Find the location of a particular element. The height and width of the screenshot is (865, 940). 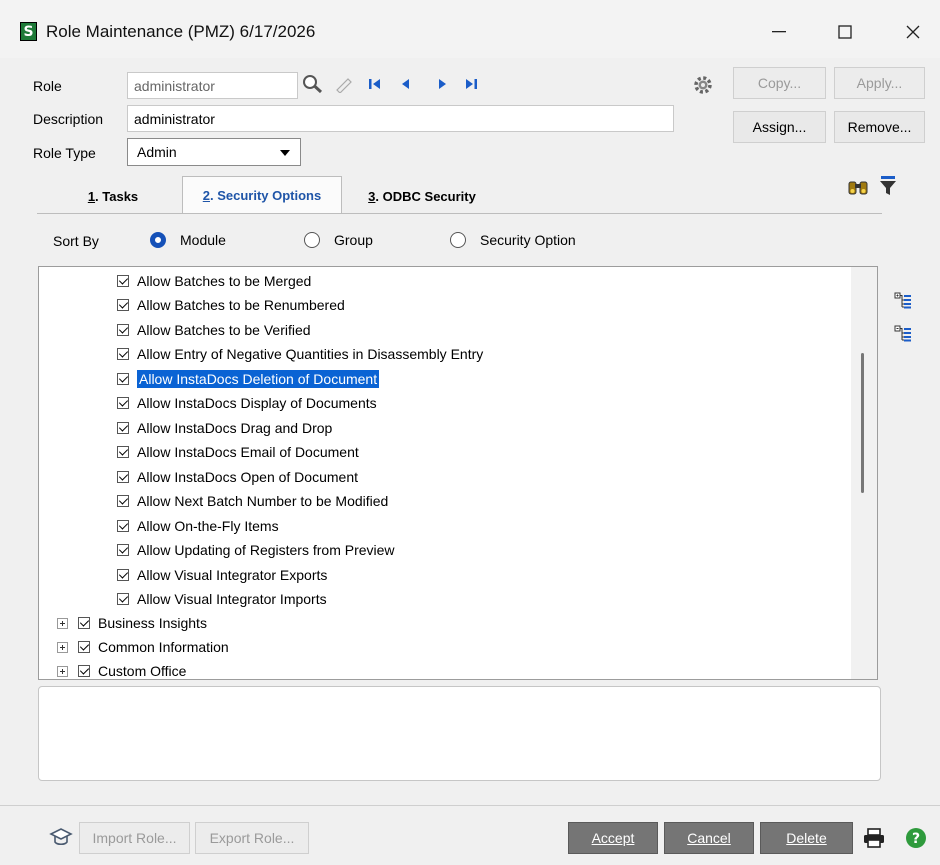

filter-button is located at coordinates (888, 186).